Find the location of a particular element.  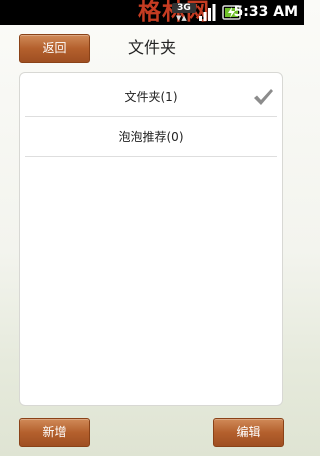

folder-item-label: 泡泡推荐(0) is located at coordinates (151, 137).